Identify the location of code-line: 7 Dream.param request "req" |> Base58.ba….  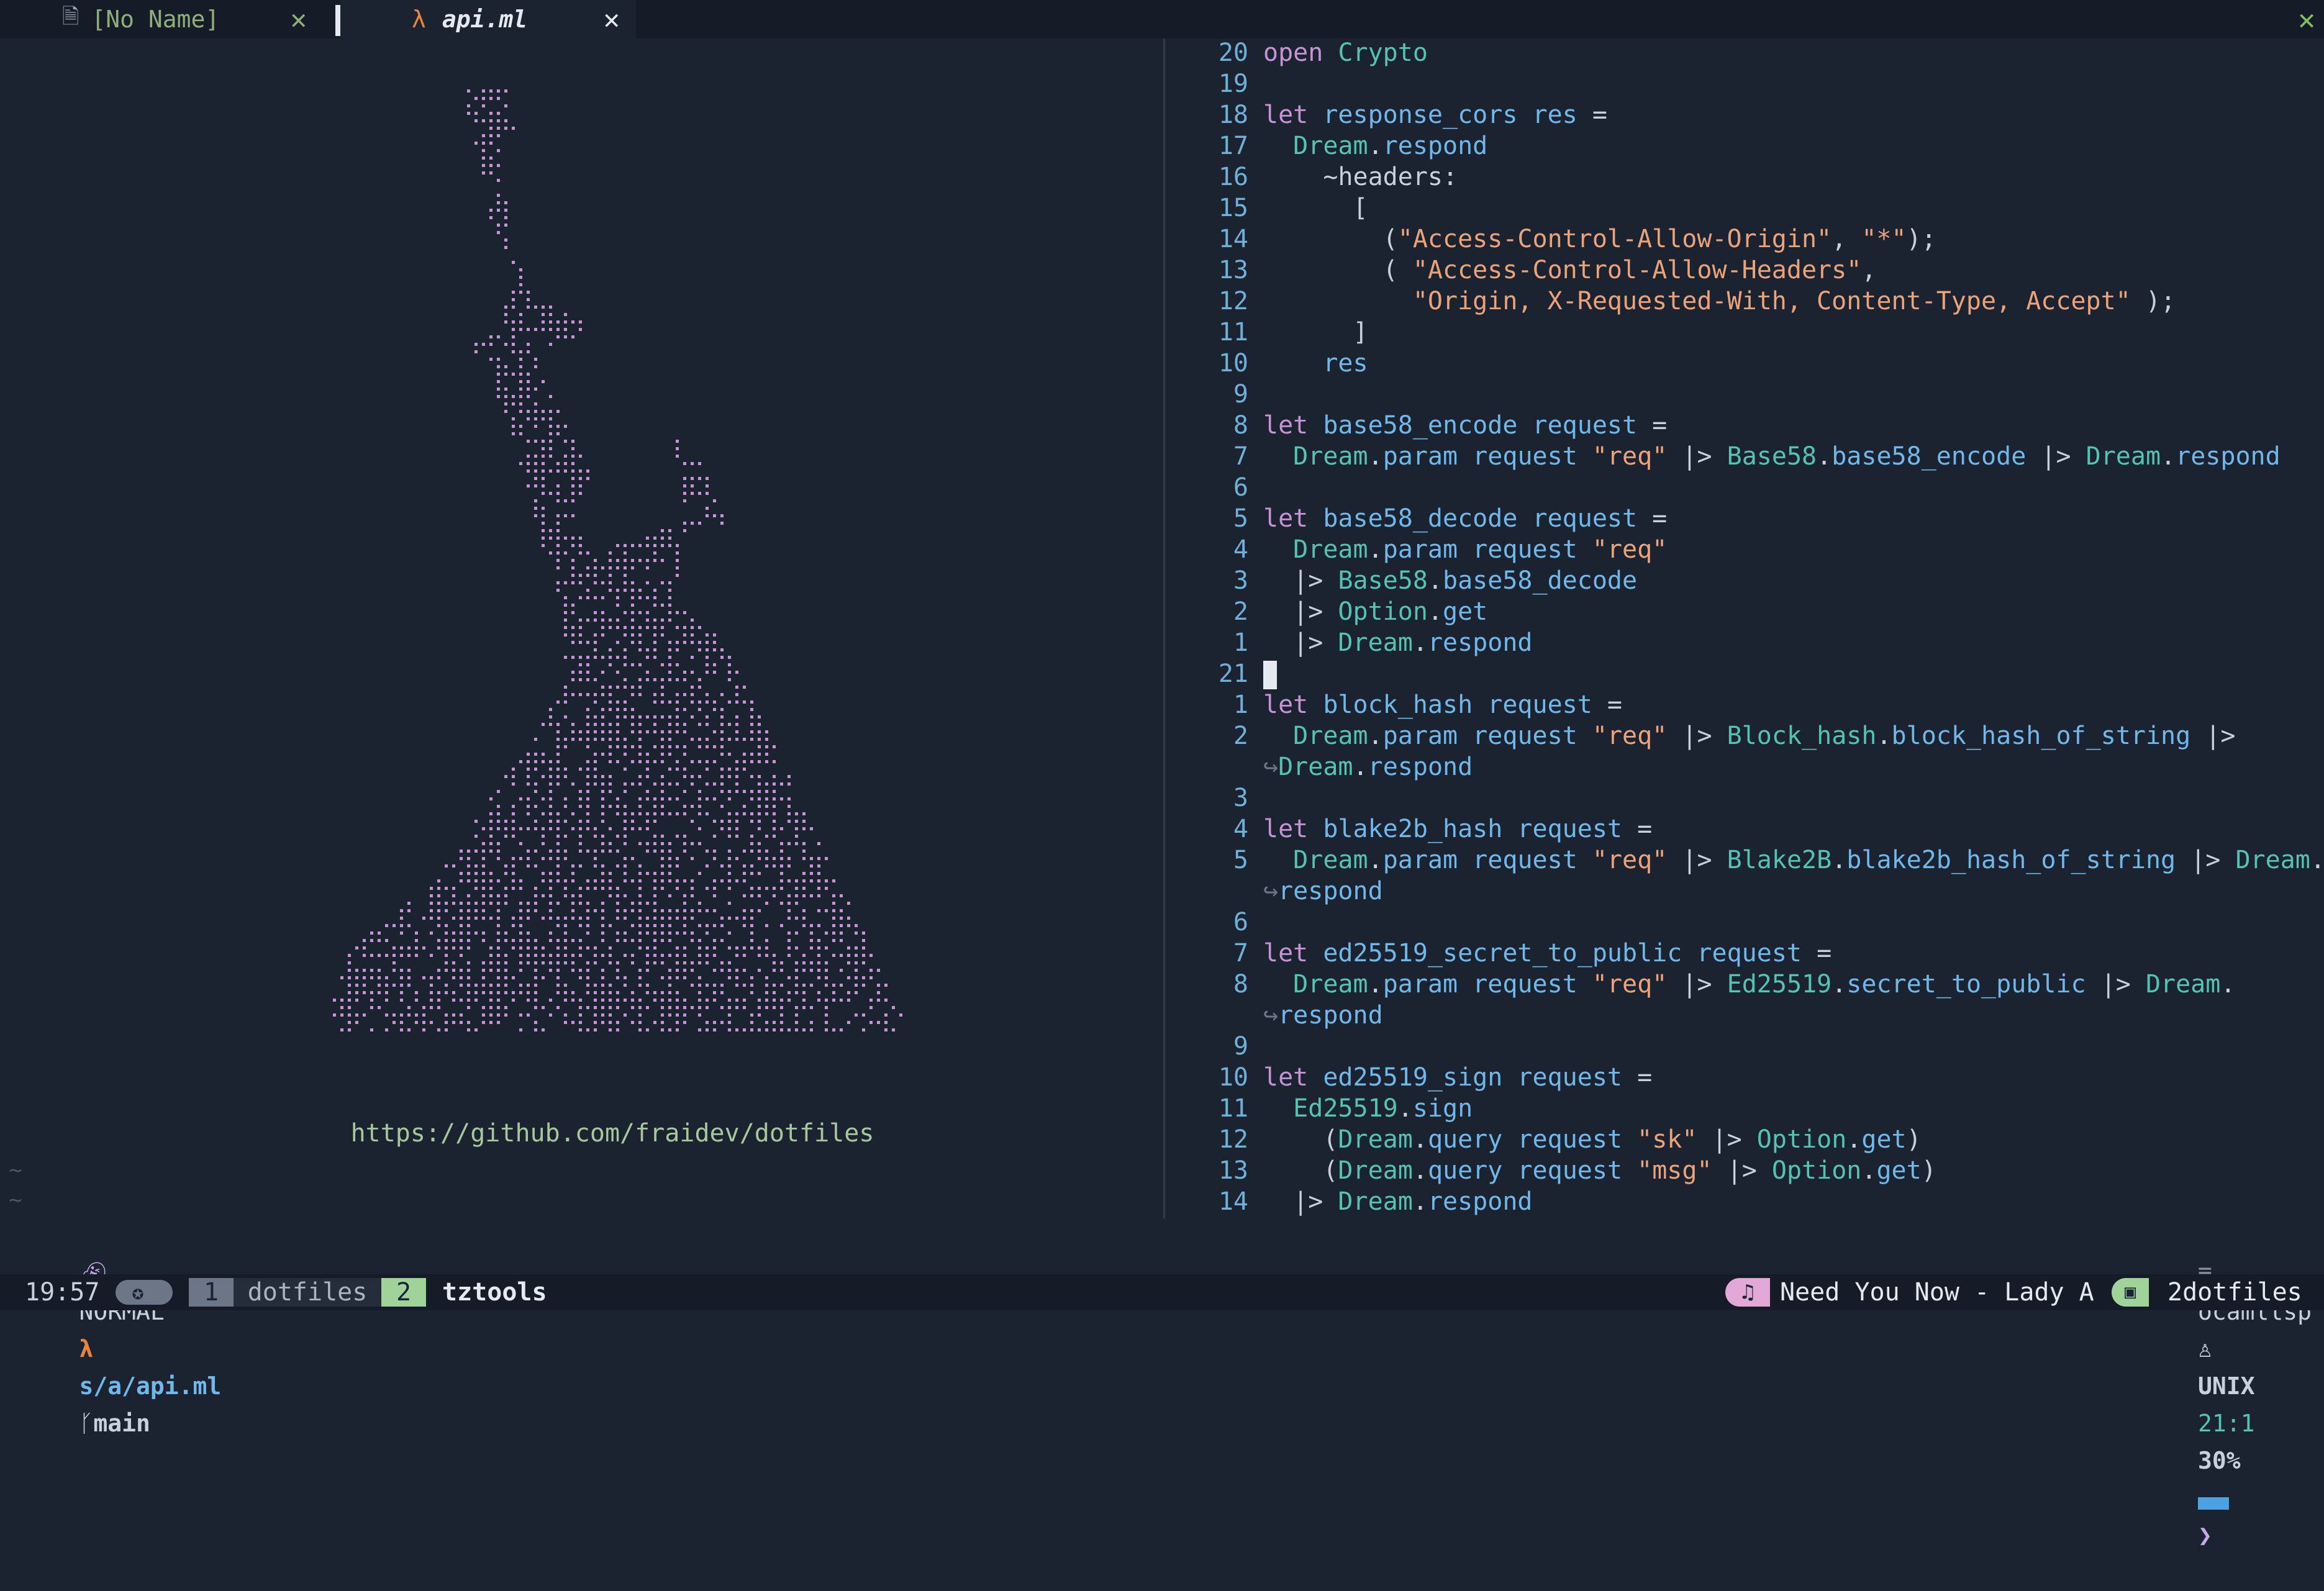
(1746, 456).